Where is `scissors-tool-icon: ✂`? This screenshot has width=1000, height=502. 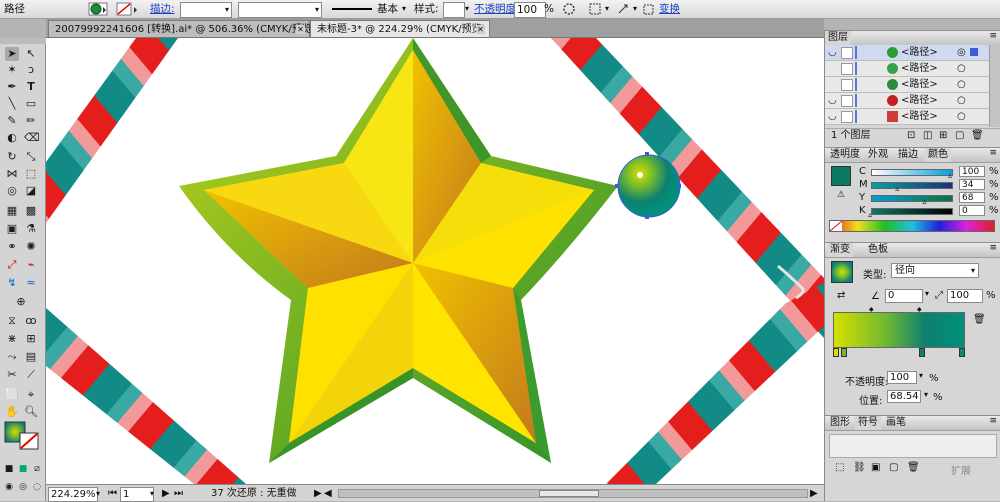
scissors-tool-icon: ✂ is located at coordinates (12, 375).